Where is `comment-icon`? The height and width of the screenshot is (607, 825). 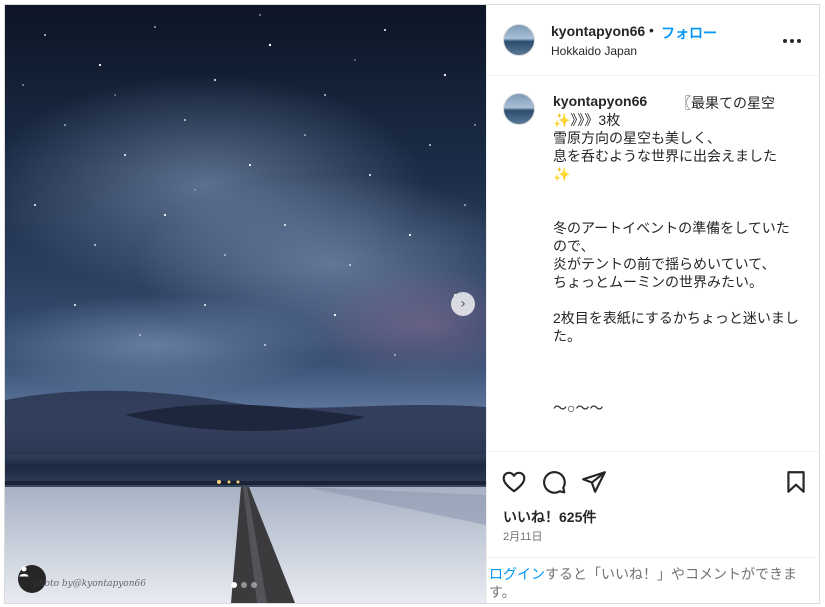
comment-icon is located at coordinates (554, 482).